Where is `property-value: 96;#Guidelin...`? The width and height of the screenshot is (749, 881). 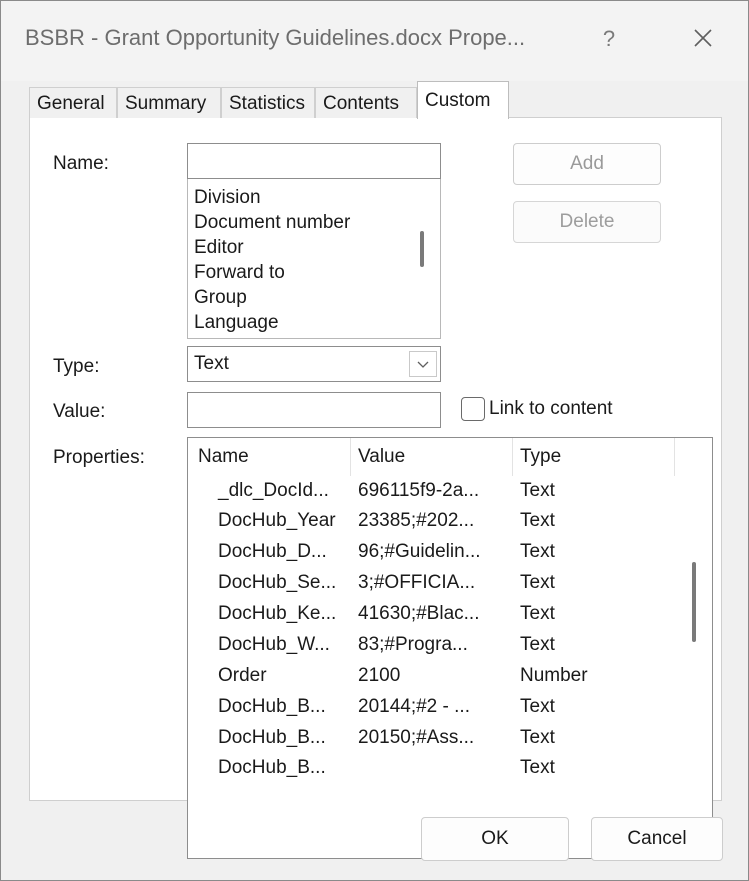
property-value: 96;#Guidelin... is located at coordinates (419, 551).